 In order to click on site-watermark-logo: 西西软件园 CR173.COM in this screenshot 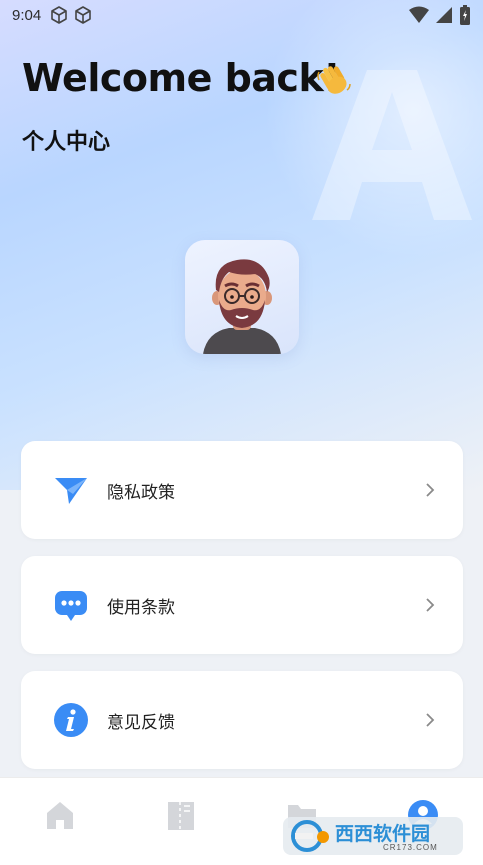, I will do `click(373, 836)`.